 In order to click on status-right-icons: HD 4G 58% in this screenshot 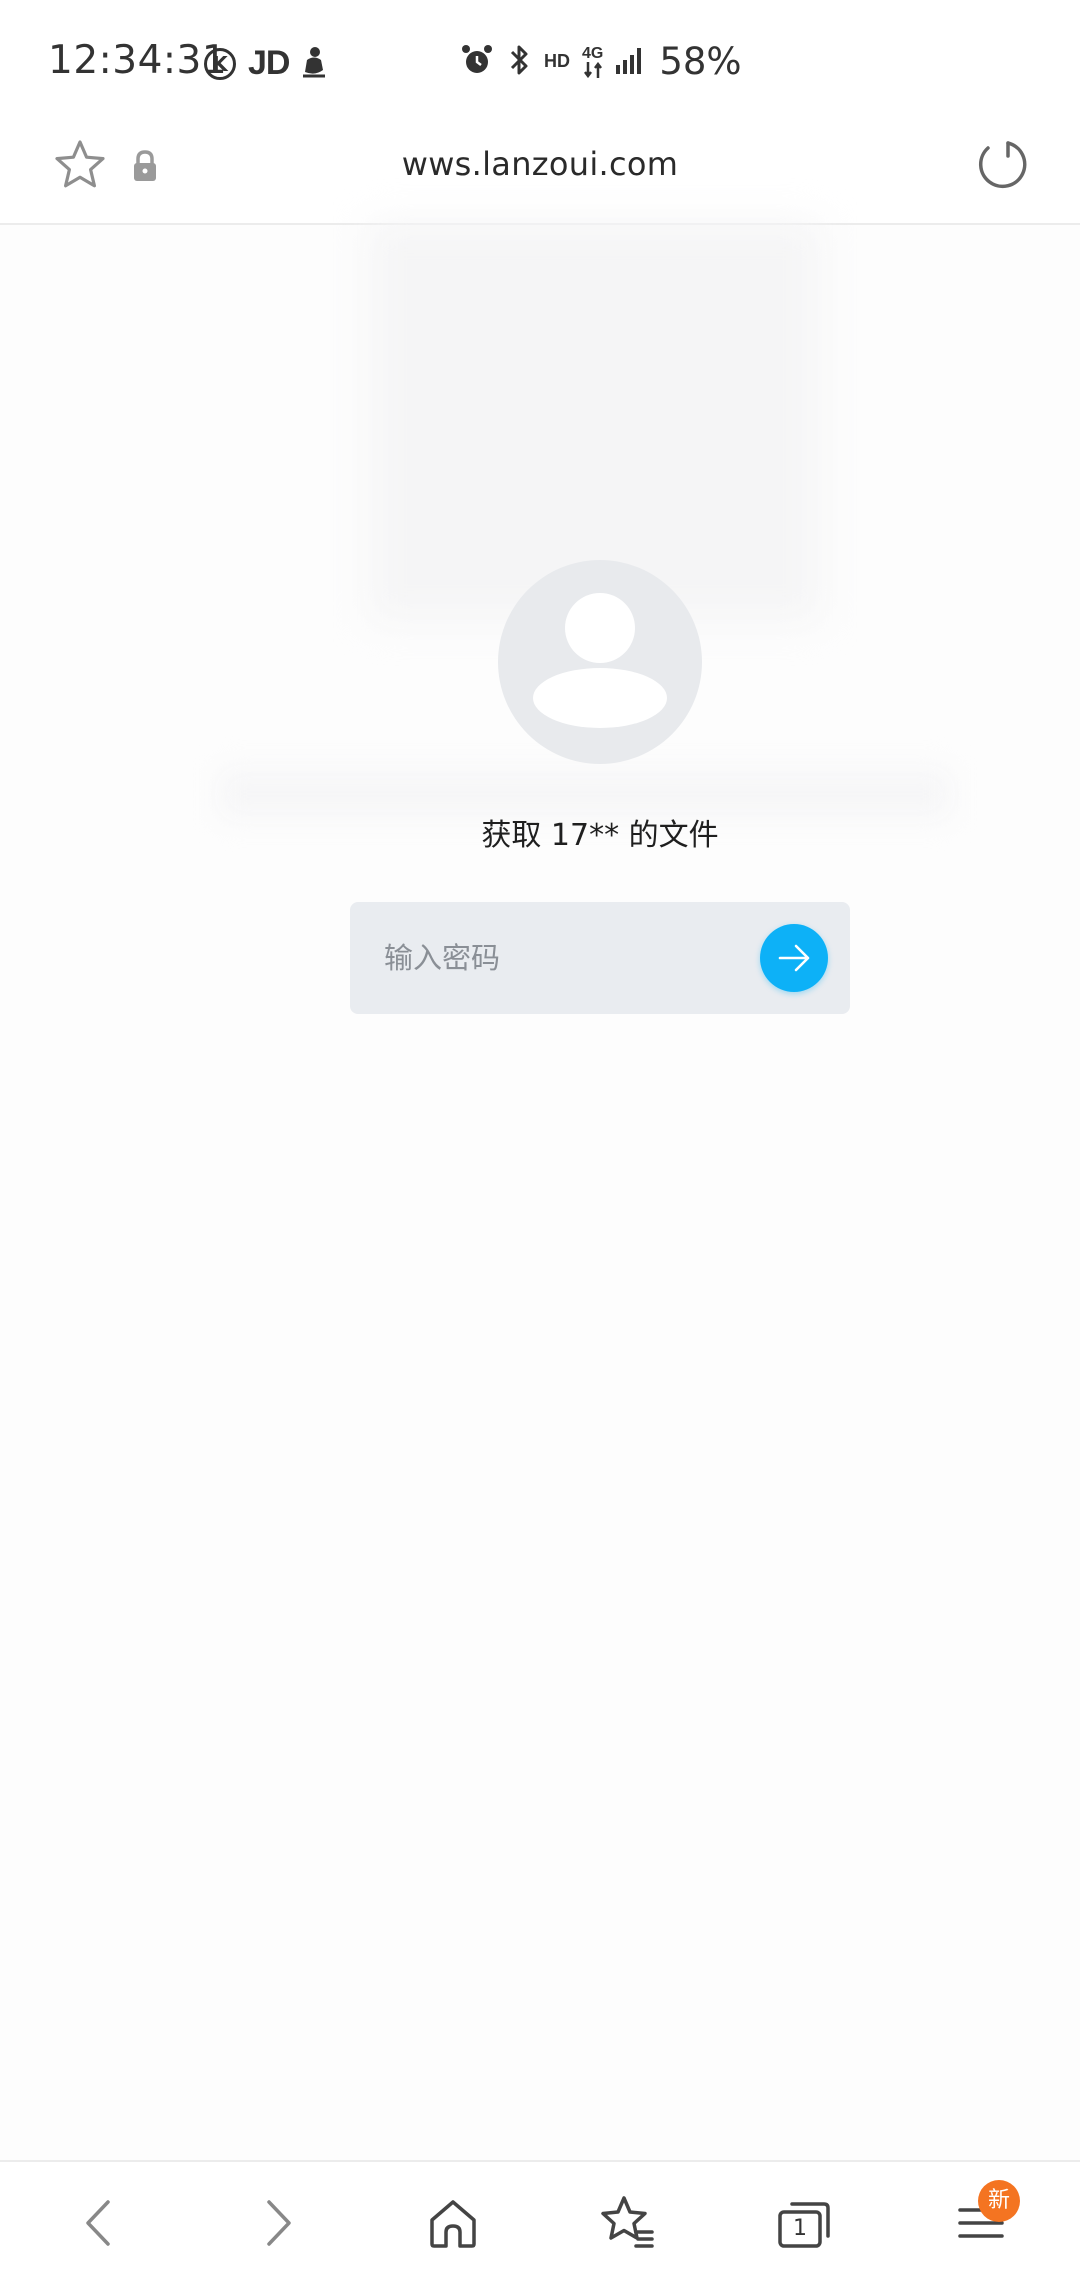, I will do `click(601, 61)`.